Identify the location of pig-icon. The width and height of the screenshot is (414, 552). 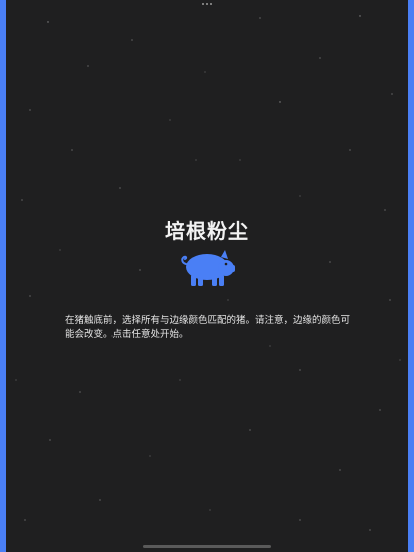
(208, 268).